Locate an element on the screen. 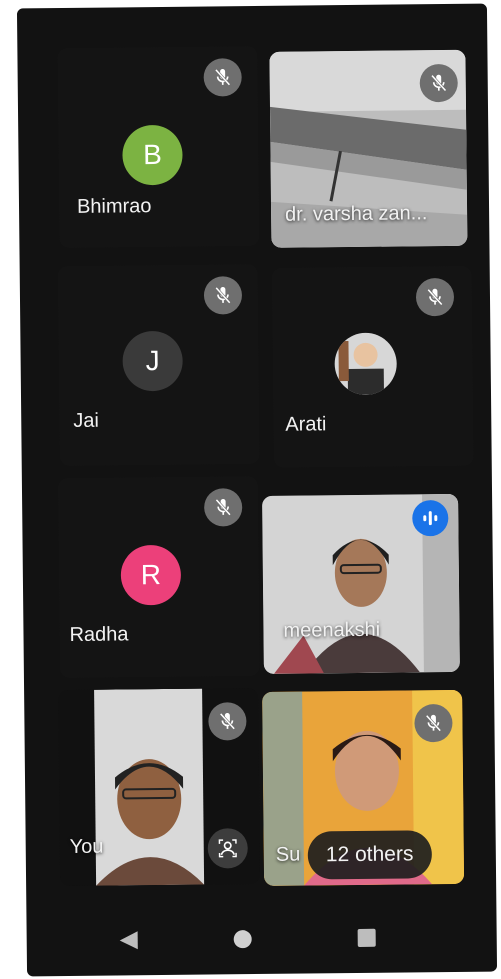 The image size is (501, 979). home-circle-icon is located at coordinates (242, 939).